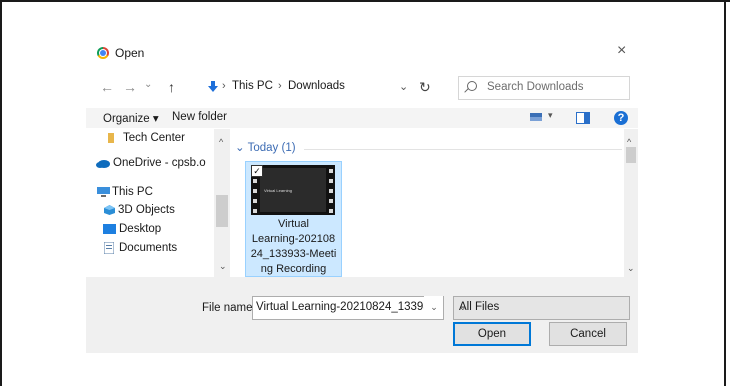  Describe the element at coordinates (621, 118) in the screenshot. I see `help-icon: ?` at that location.